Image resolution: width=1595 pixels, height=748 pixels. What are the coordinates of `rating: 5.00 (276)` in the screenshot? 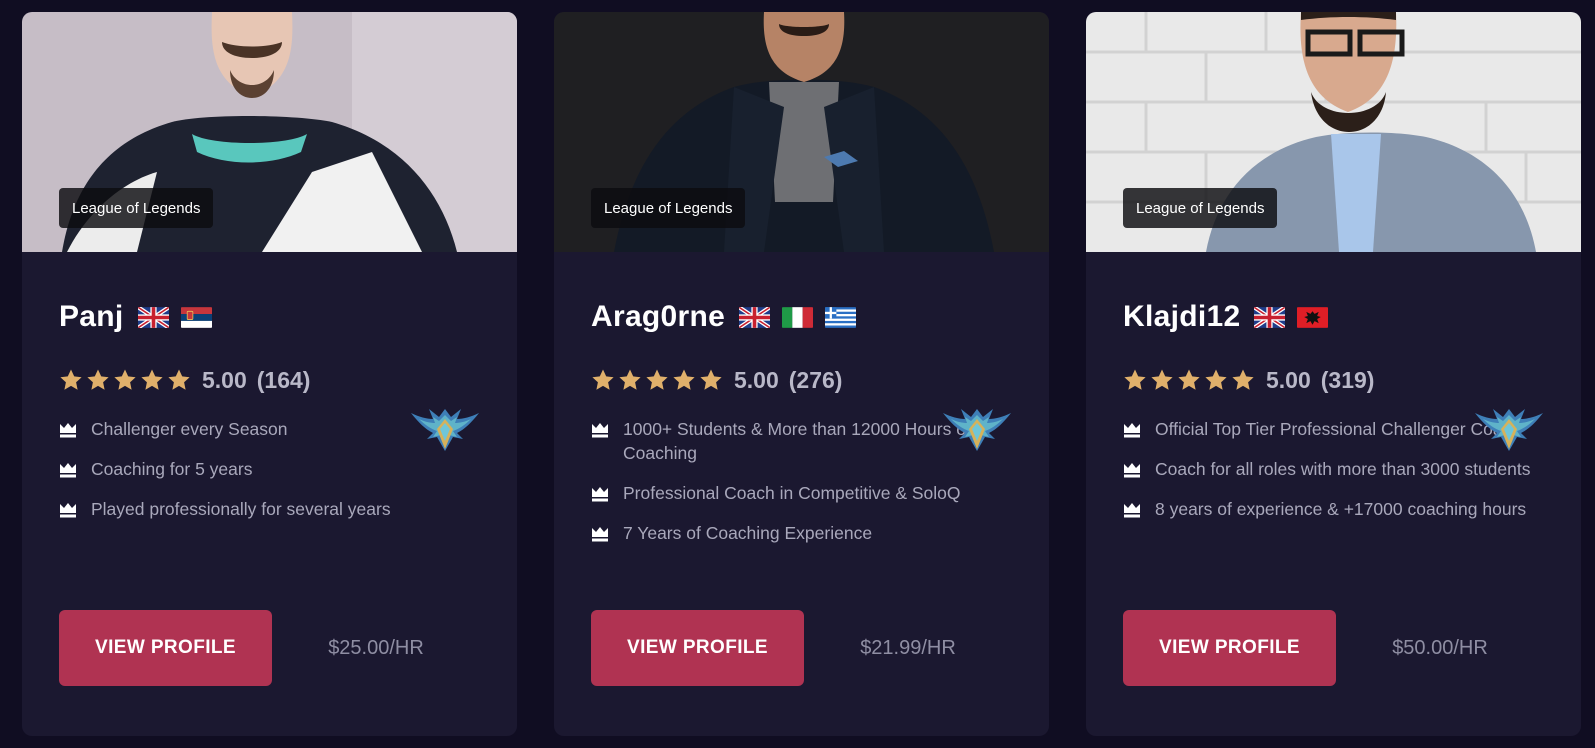 It's located at (801, 380).